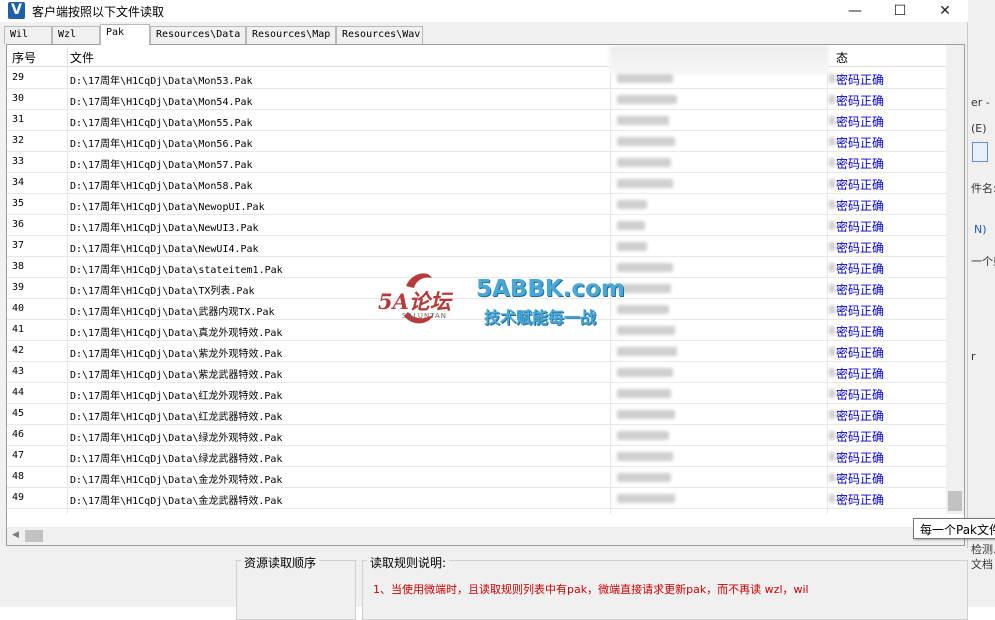 The image size is (995, 620). What do you see at coordinates (18, 266) in the screenshot?
I see `row-number: 38` at bounding box center [18, 266].